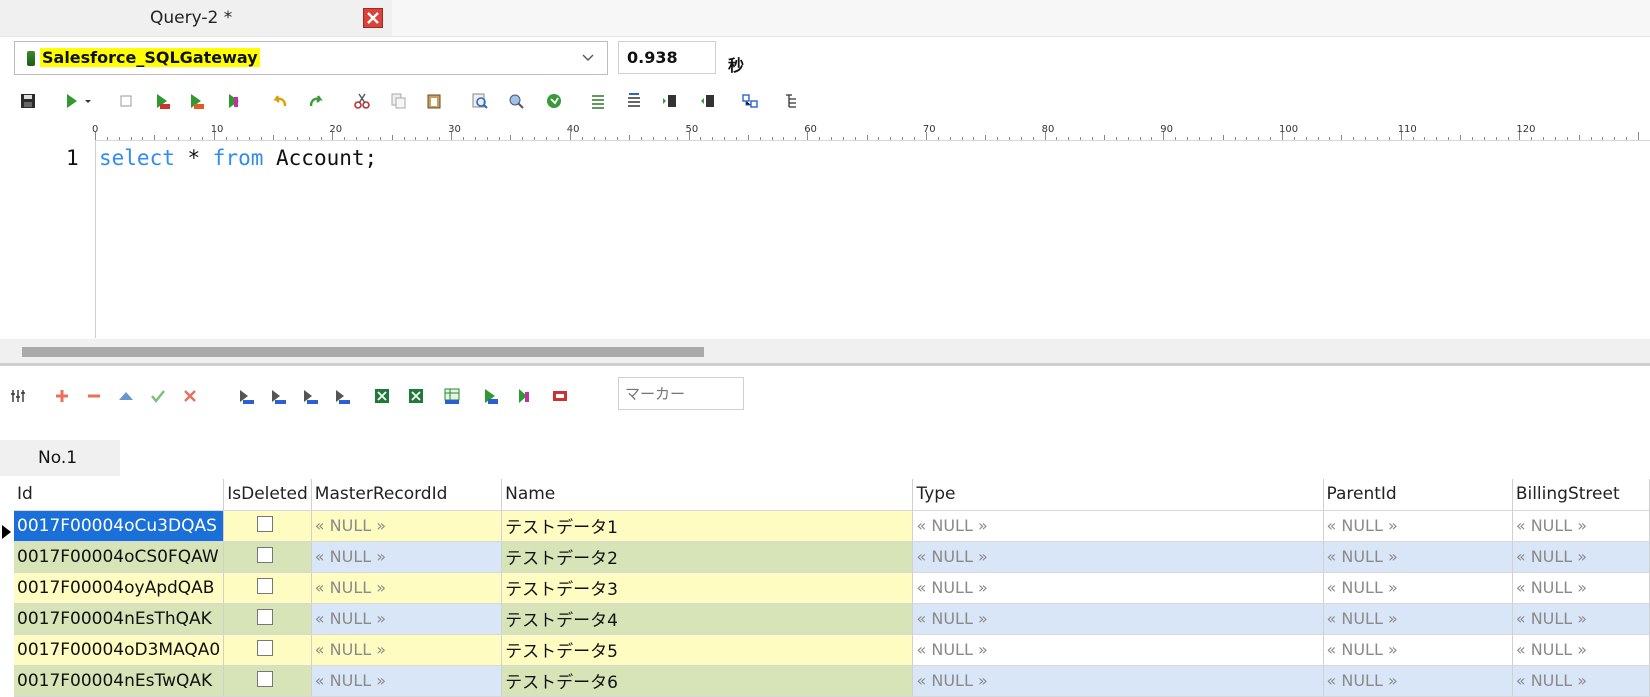 This screenshot has width=1650, height=697. I want to click on tab-result-no1: No.1, so click(60, 458).